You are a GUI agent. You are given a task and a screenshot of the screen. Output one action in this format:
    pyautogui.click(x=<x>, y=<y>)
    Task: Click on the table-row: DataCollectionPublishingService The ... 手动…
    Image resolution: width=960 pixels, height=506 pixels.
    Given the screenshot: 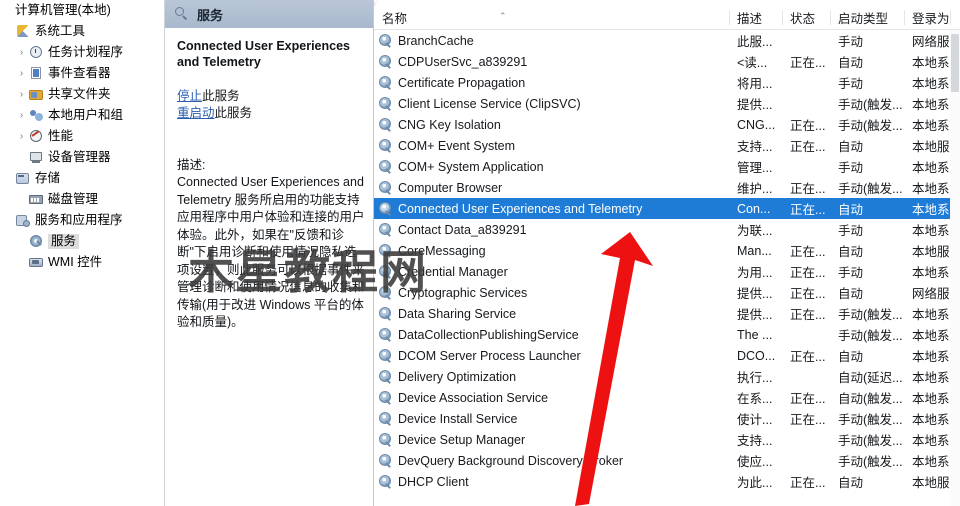 What is the action you would take?
    pyautogui.click(x=667, y=334)
    